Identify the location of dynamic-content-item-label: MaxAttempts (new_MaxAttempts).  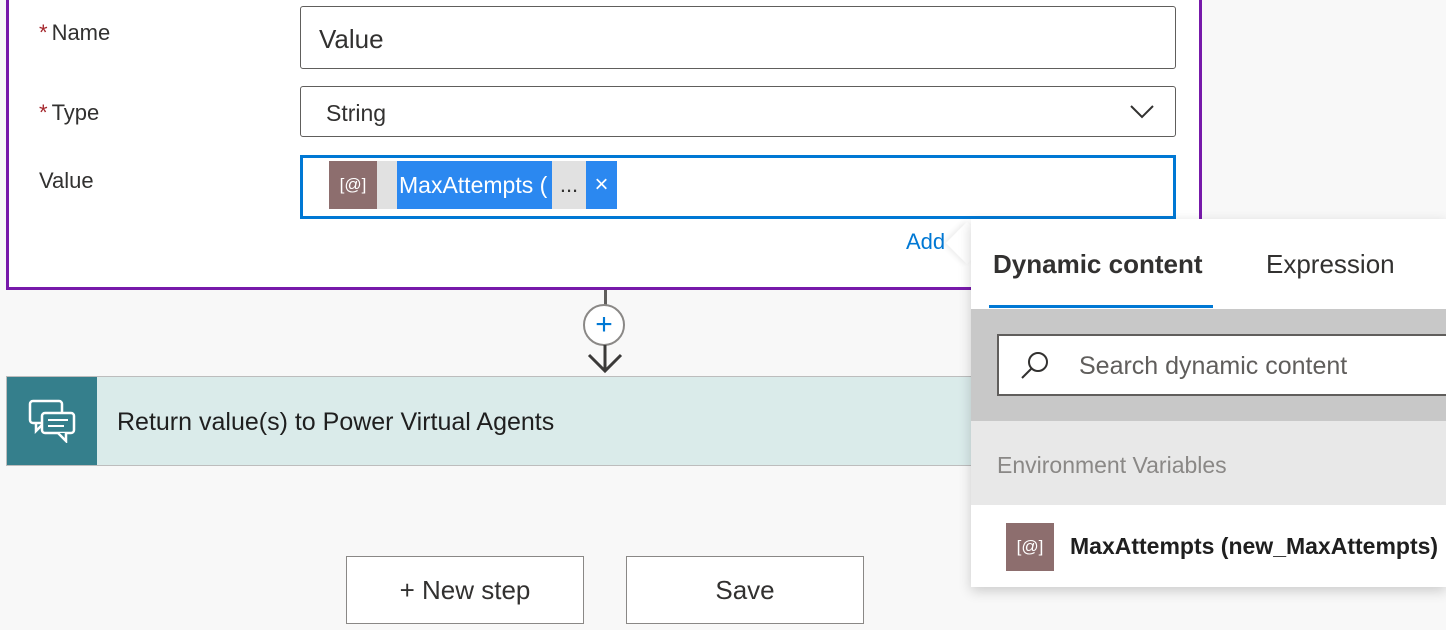
(1254, 546).